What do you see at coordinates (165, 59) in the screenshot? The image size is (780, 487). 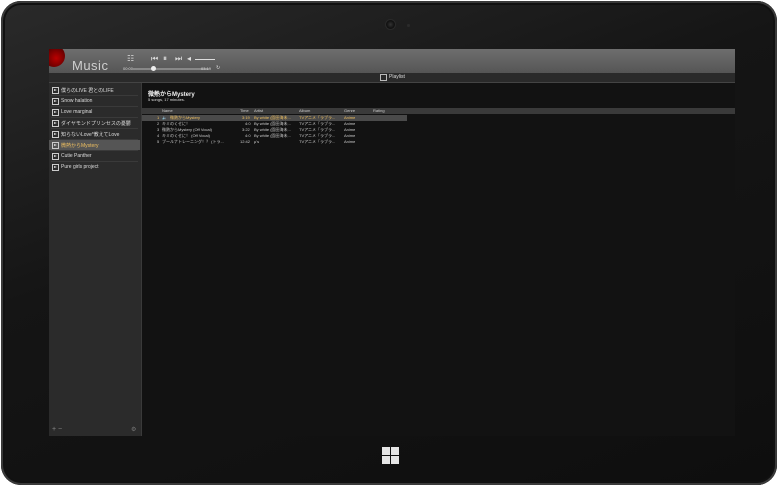 I see `pause-icon: ⏸` at bounding box center [165, 59].